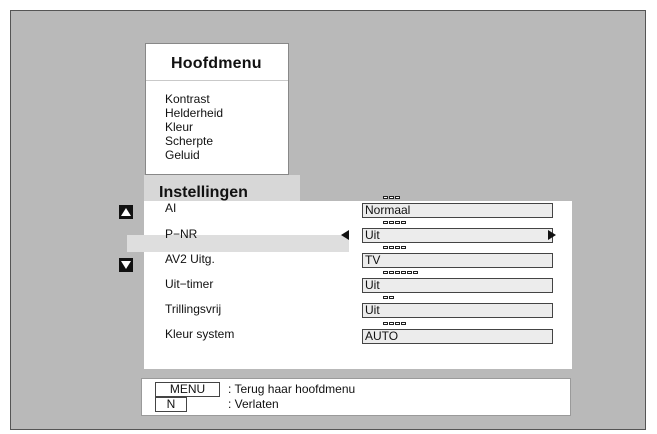 The height and width of the screenshot is (434, 657). What do you see at coordinates (187, 389) in the screenshot?
I see `menu-key-button: MENU` at bounding box center [187, 389].